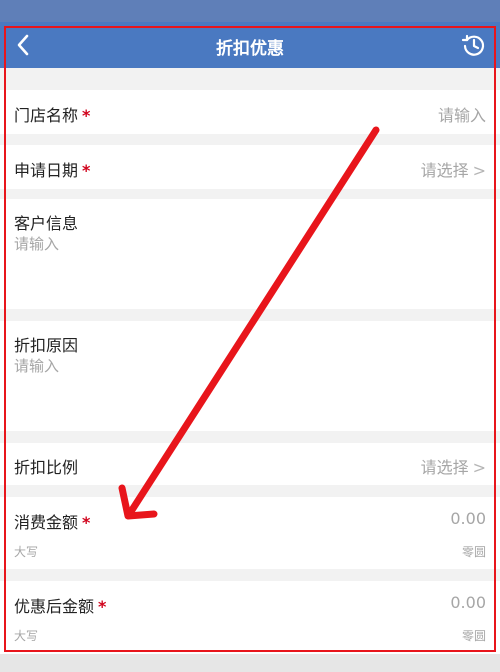  What do you see at coordinates (52, 522) in the screenshot?
I see `spend-amount-label: 消费金额 *` at bounding box center [52, 522].